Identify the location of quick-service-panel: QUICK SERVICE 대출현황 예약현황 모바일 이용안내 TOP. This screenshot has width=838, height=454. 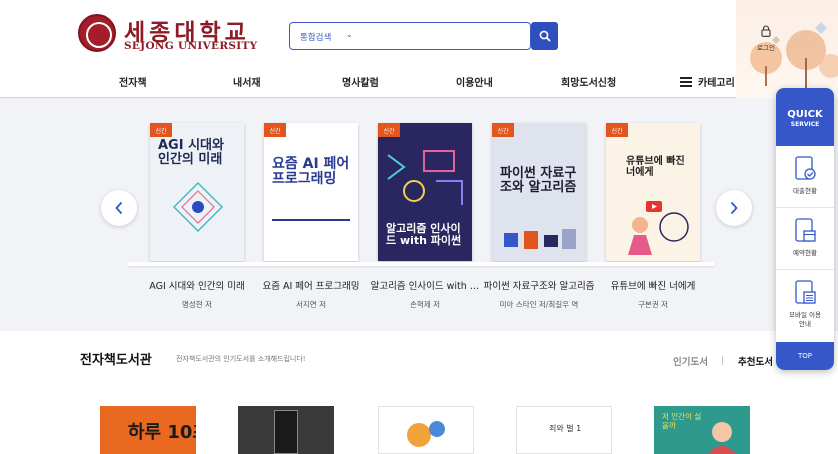
(805, 229).